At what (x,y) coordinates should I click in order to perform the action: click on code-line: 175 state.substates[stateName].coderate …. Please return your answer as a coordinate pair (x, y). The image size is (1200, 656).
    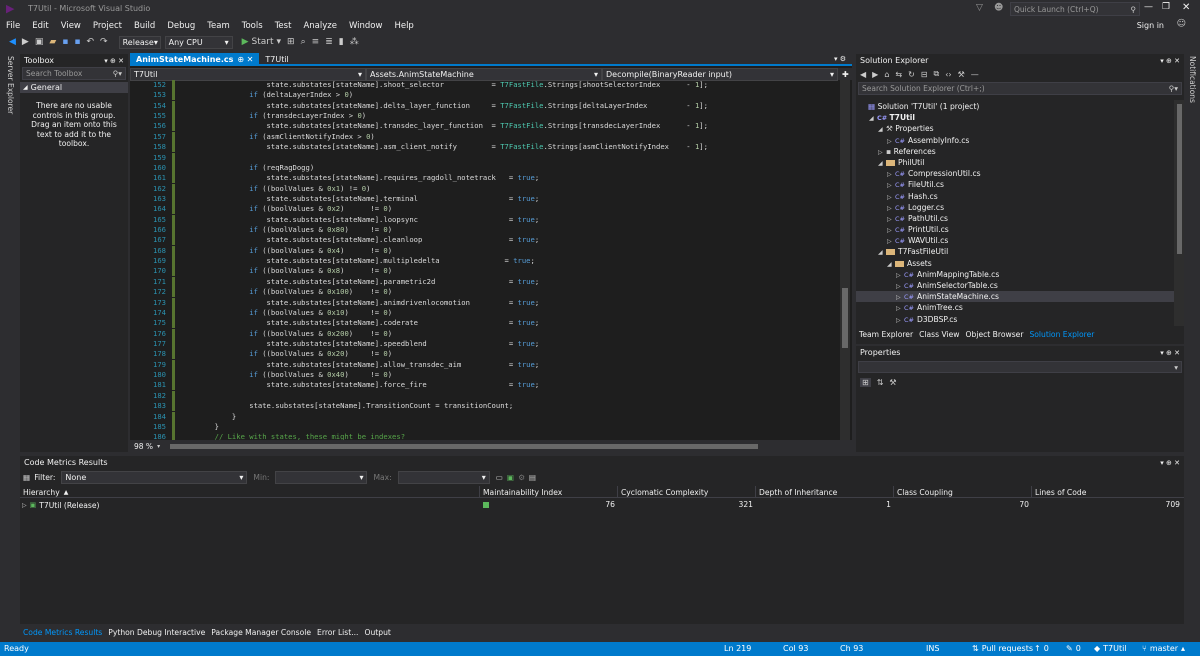
    Looking at the image, I should click on (485, 323).